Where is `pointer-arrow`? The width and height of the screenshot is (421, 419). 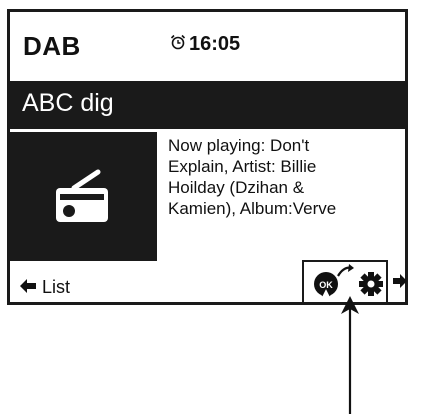
pointer-arrow is located at coordinates (350, 355).